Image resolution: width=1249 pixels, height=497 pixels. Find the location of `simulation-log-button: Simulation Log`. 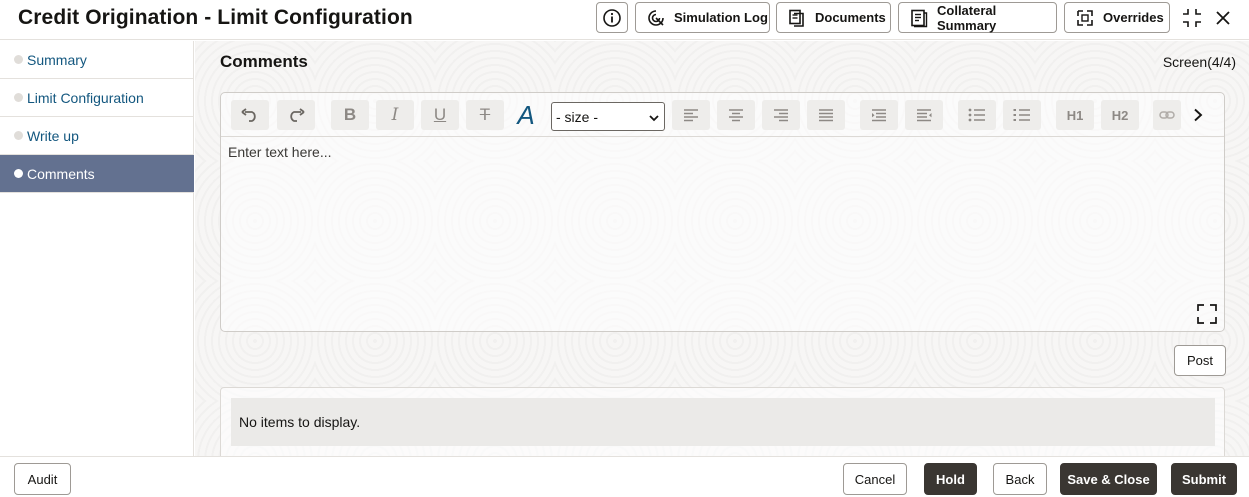

simulation-log-button: Simulation Log is located at coordinates (702, 17).